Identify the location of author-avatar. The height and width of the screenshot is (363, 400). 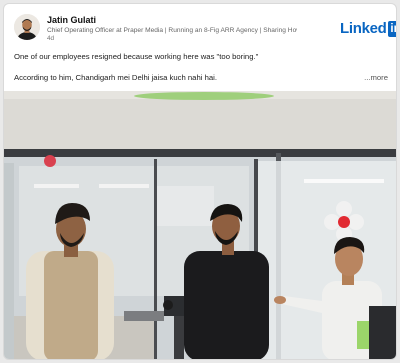
(27, 27).